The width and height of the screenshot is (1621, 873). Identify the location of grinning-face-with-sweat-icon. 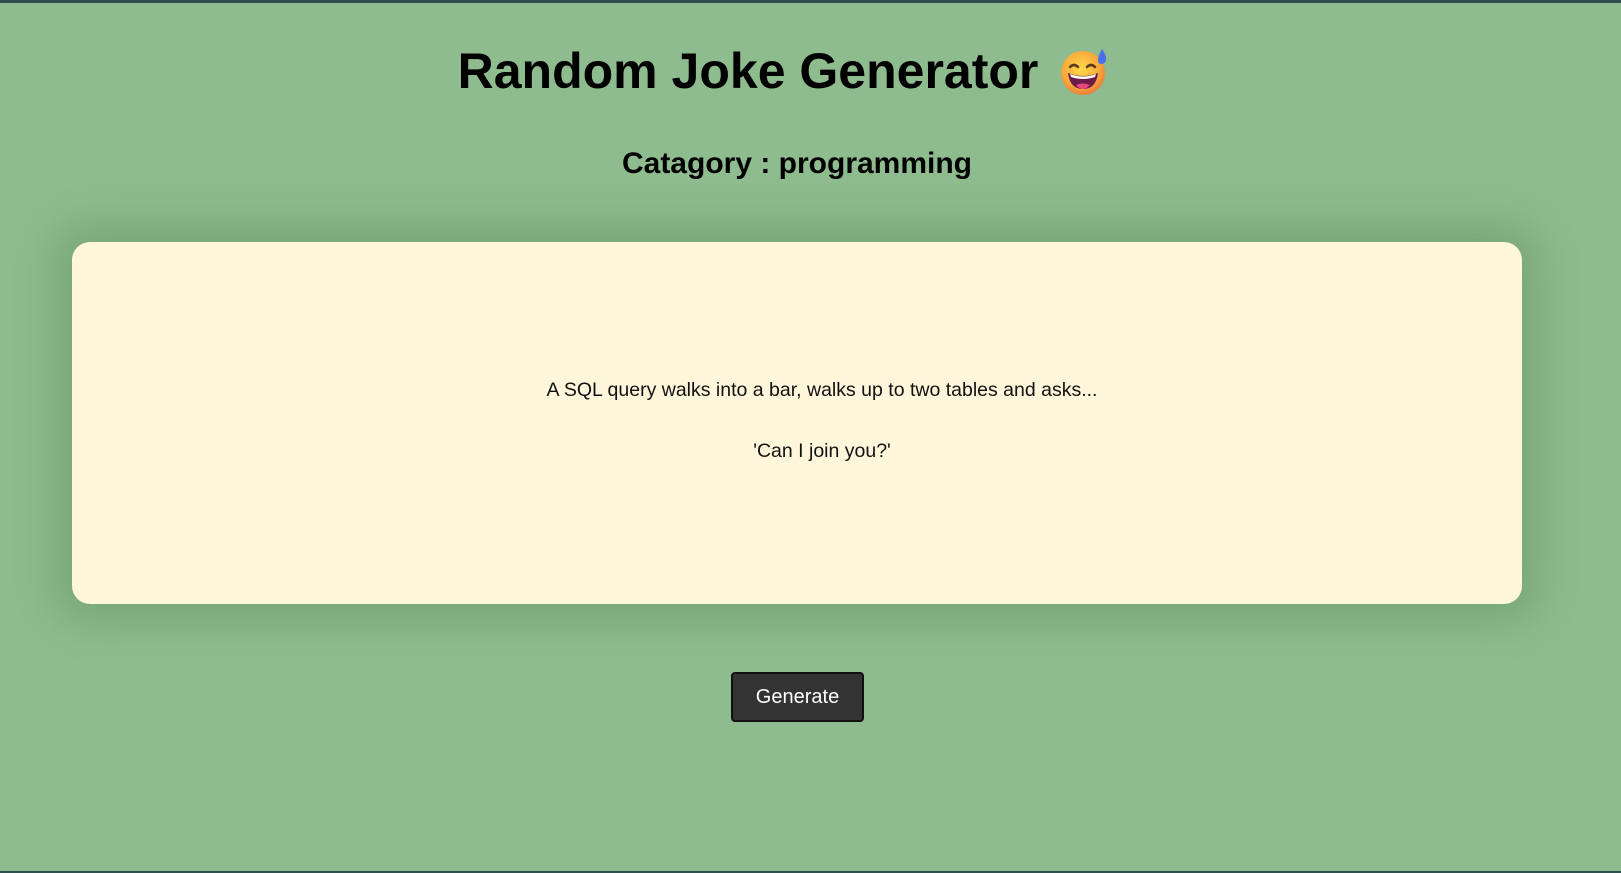
(1084, 72).